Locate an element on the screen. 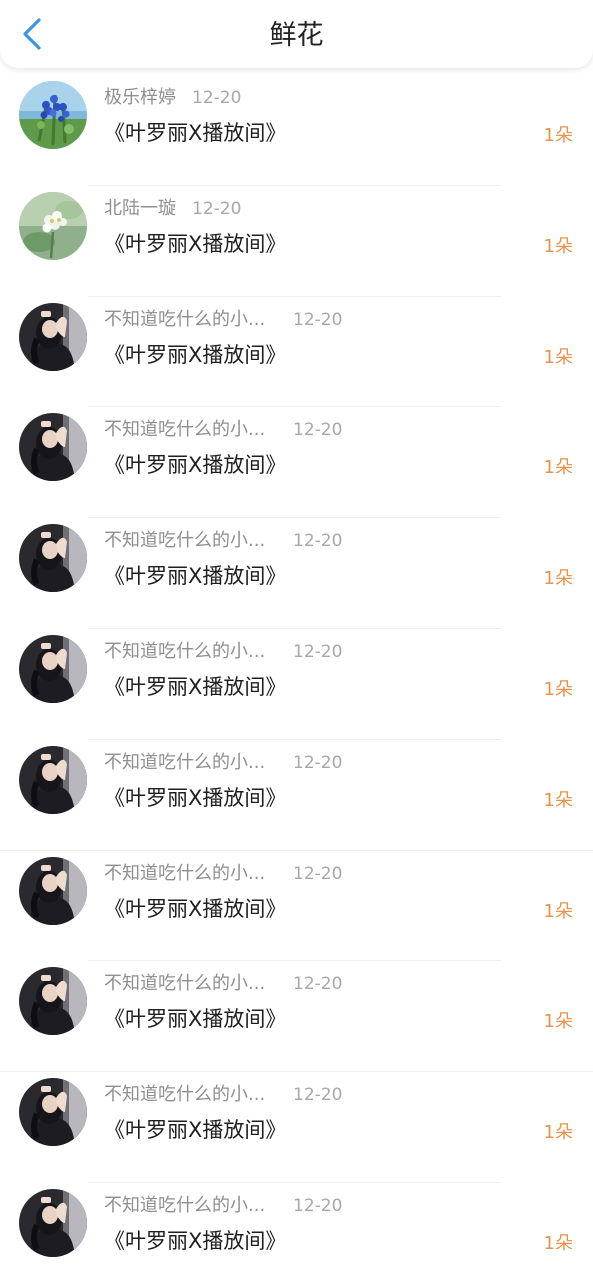  top-bar: 鲜花 is located at coordinates (296, 34).